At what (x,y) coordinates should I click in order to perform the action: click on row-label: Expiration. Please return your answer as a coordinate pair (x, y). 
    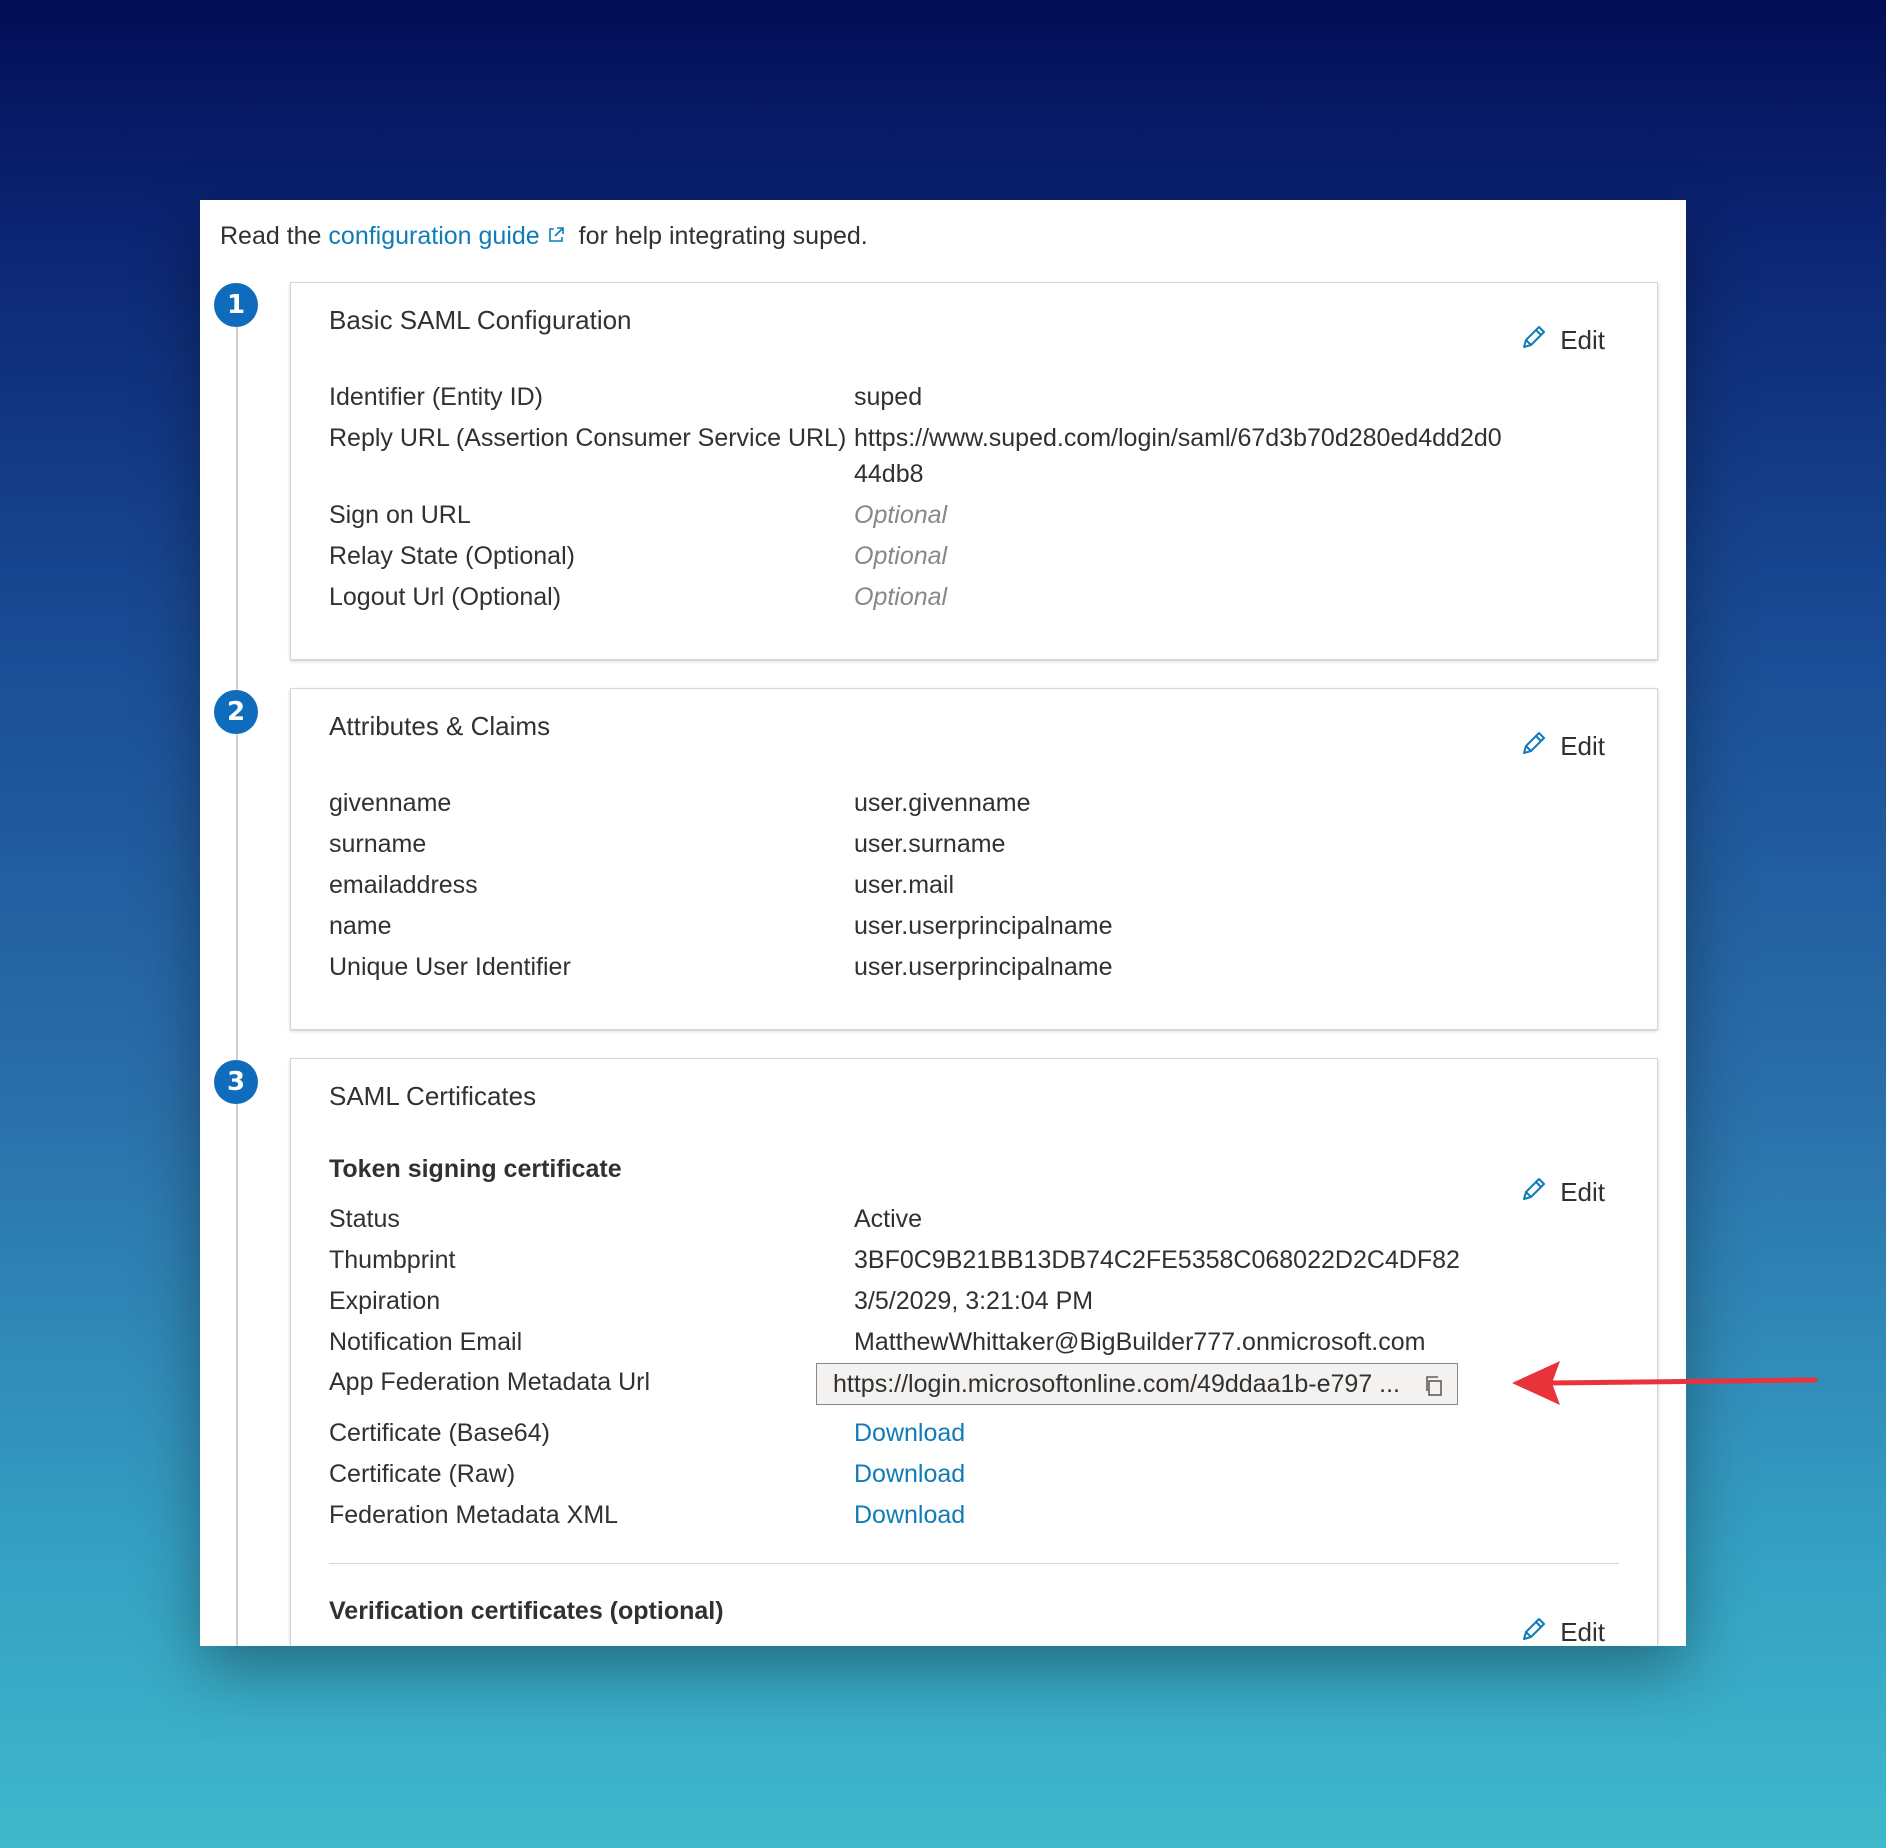
    Looking at the image, I should click on (385, 1301).